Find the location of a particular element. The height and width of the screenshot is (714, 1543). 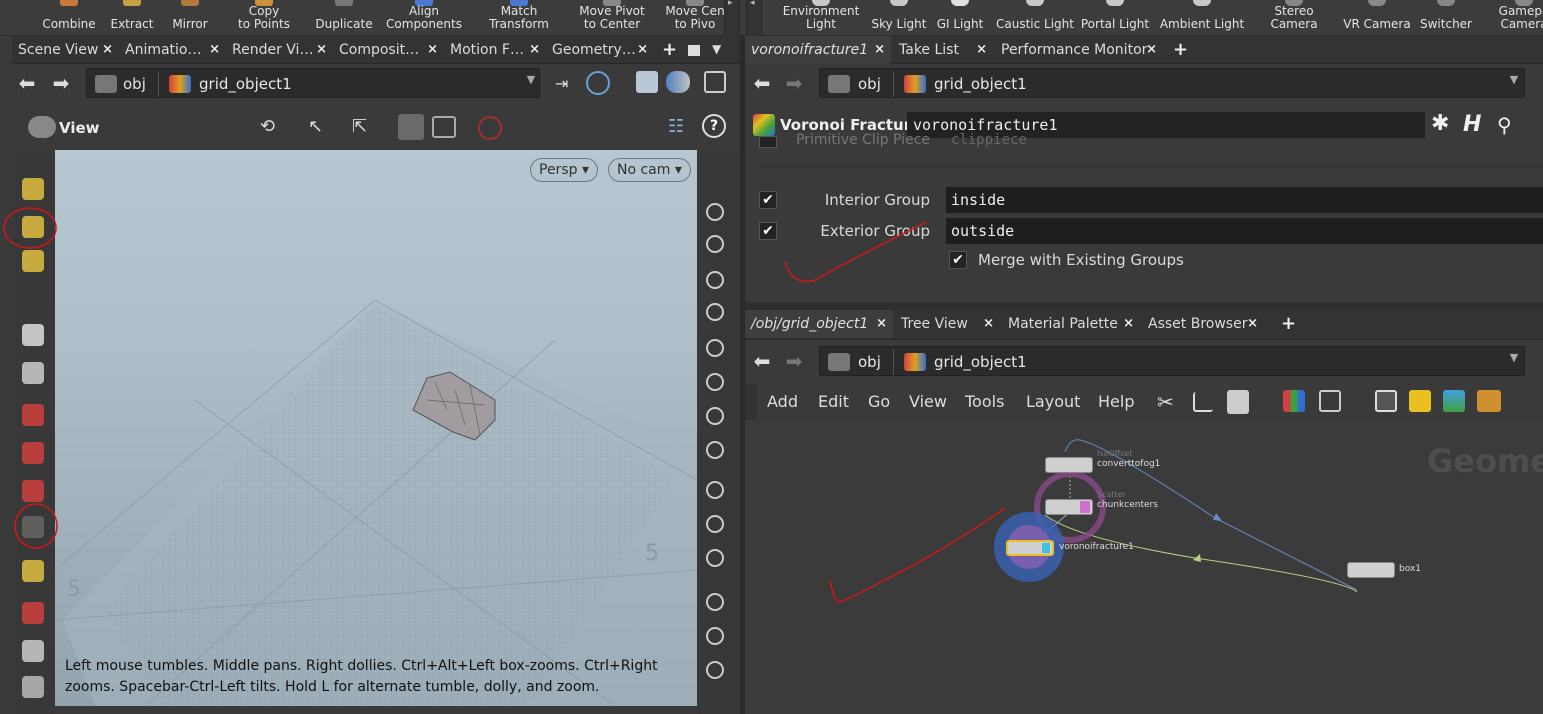

tab-label: Material Palette is located at coordinates (1063, 324).